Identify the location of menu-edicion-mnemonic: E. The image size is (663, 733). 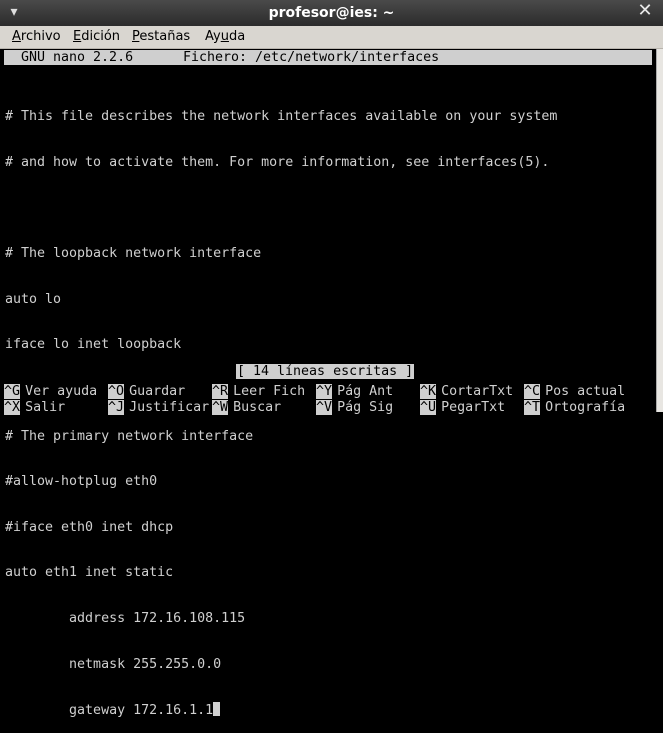
(77, 36).